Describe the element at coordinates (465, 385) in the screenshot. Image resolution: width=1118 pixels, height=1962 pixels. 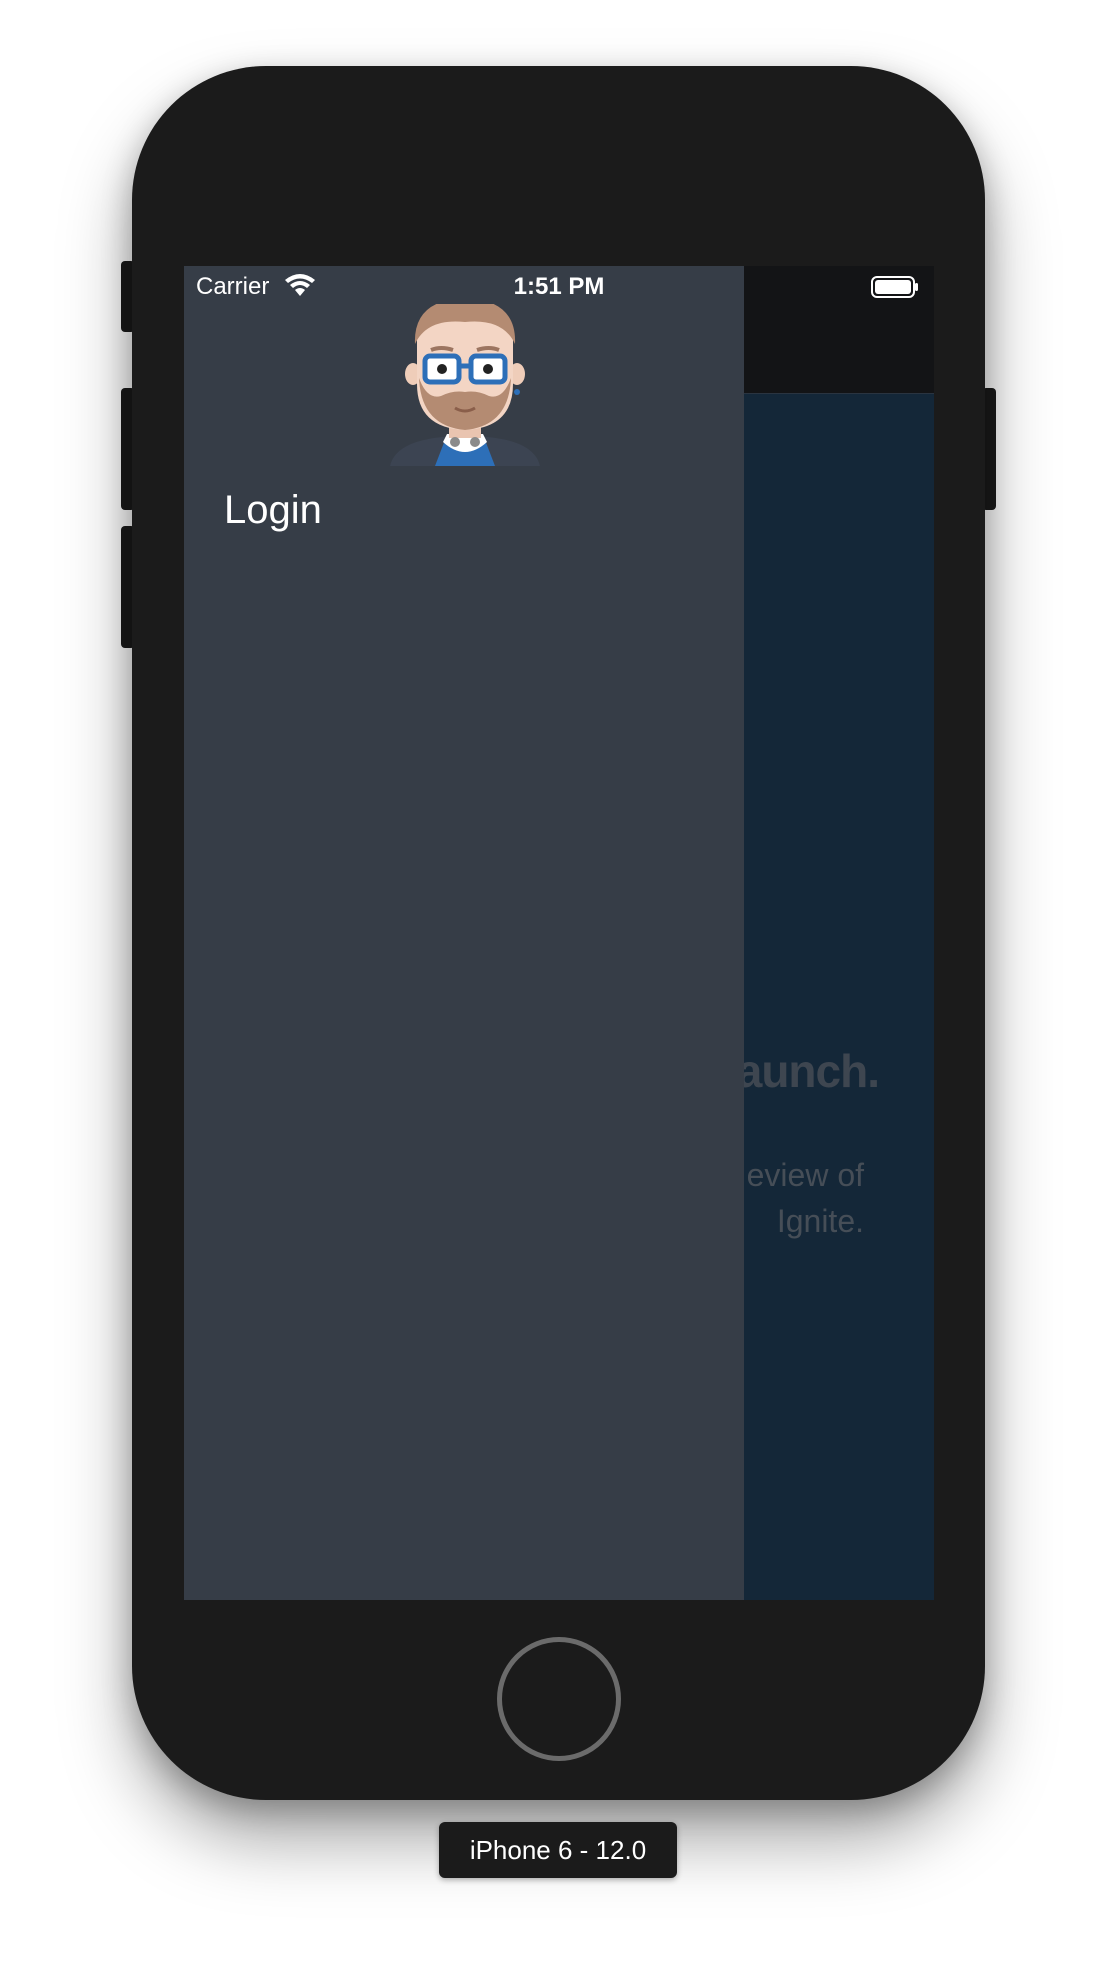
I see `avatar` at that location.